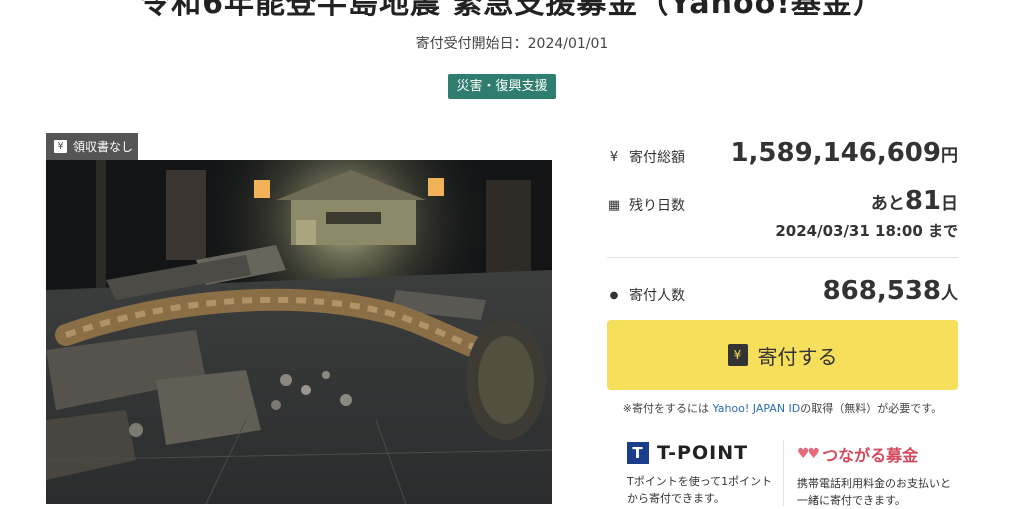 This screenshot has width=1024, height=509. I want to click on page-title: 令和6年能登半島地震 緊急支援募金（Yahoo!基金）, so click(512, 10).